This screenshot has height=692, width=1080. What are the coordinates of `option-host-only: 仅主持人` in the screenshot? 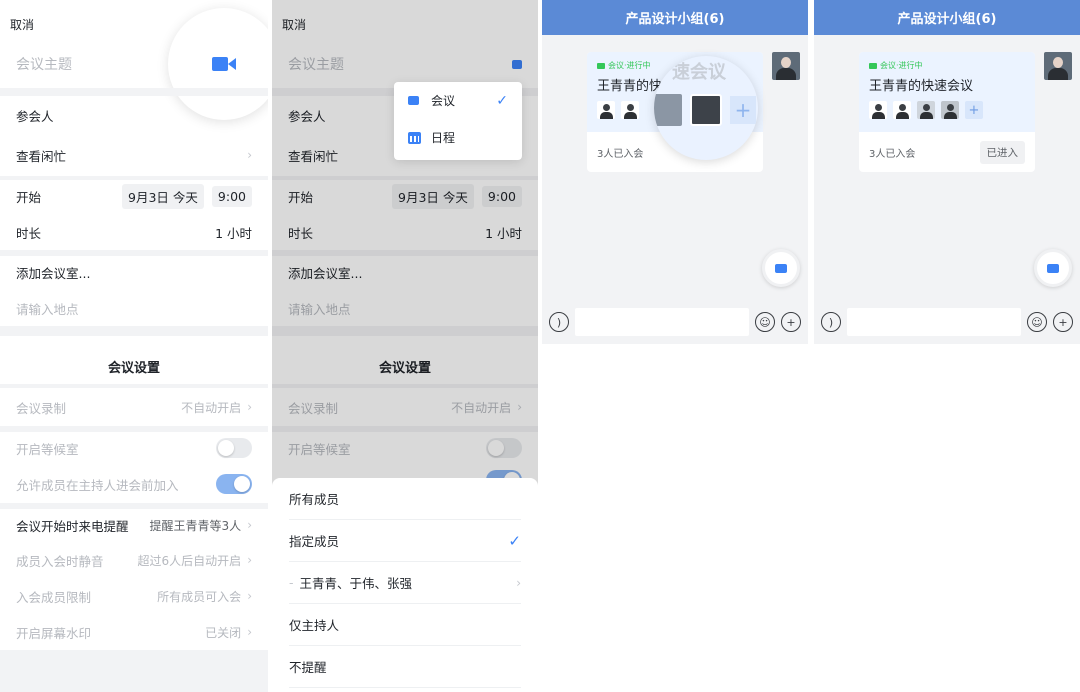 It's located at (405, 625).